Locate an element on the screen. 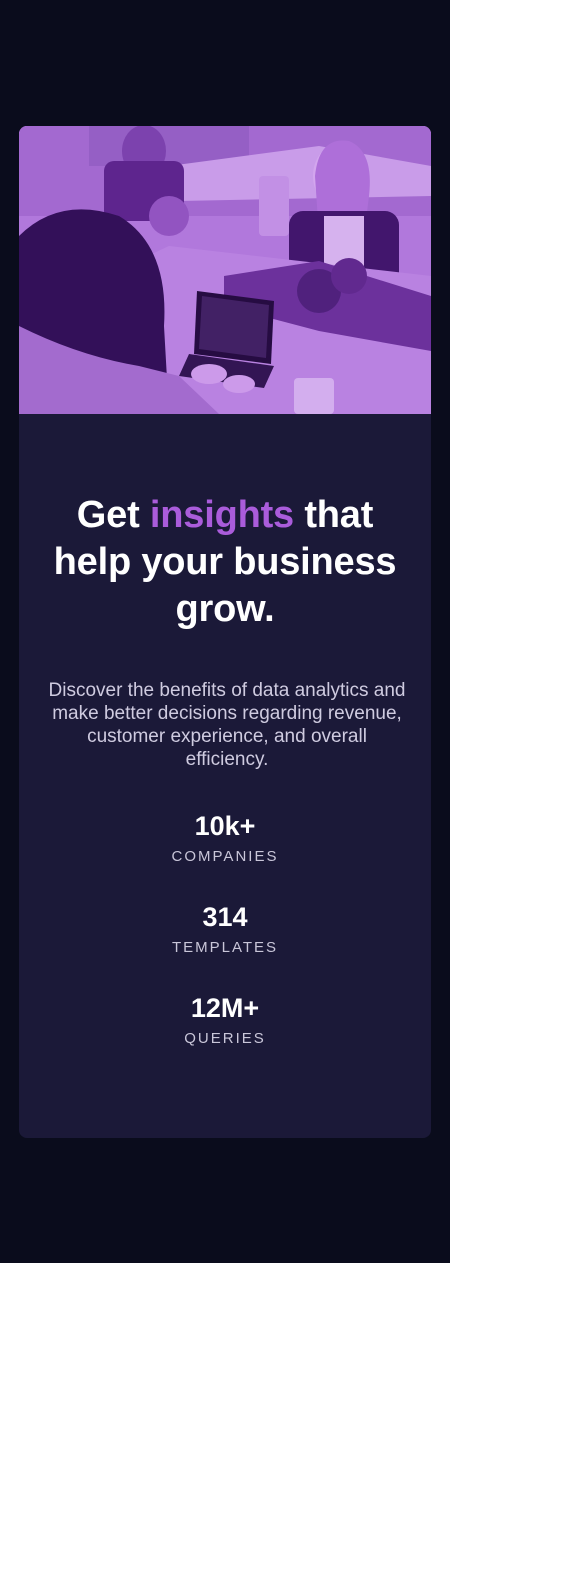  hero-image is located at coordinates (225, 270).